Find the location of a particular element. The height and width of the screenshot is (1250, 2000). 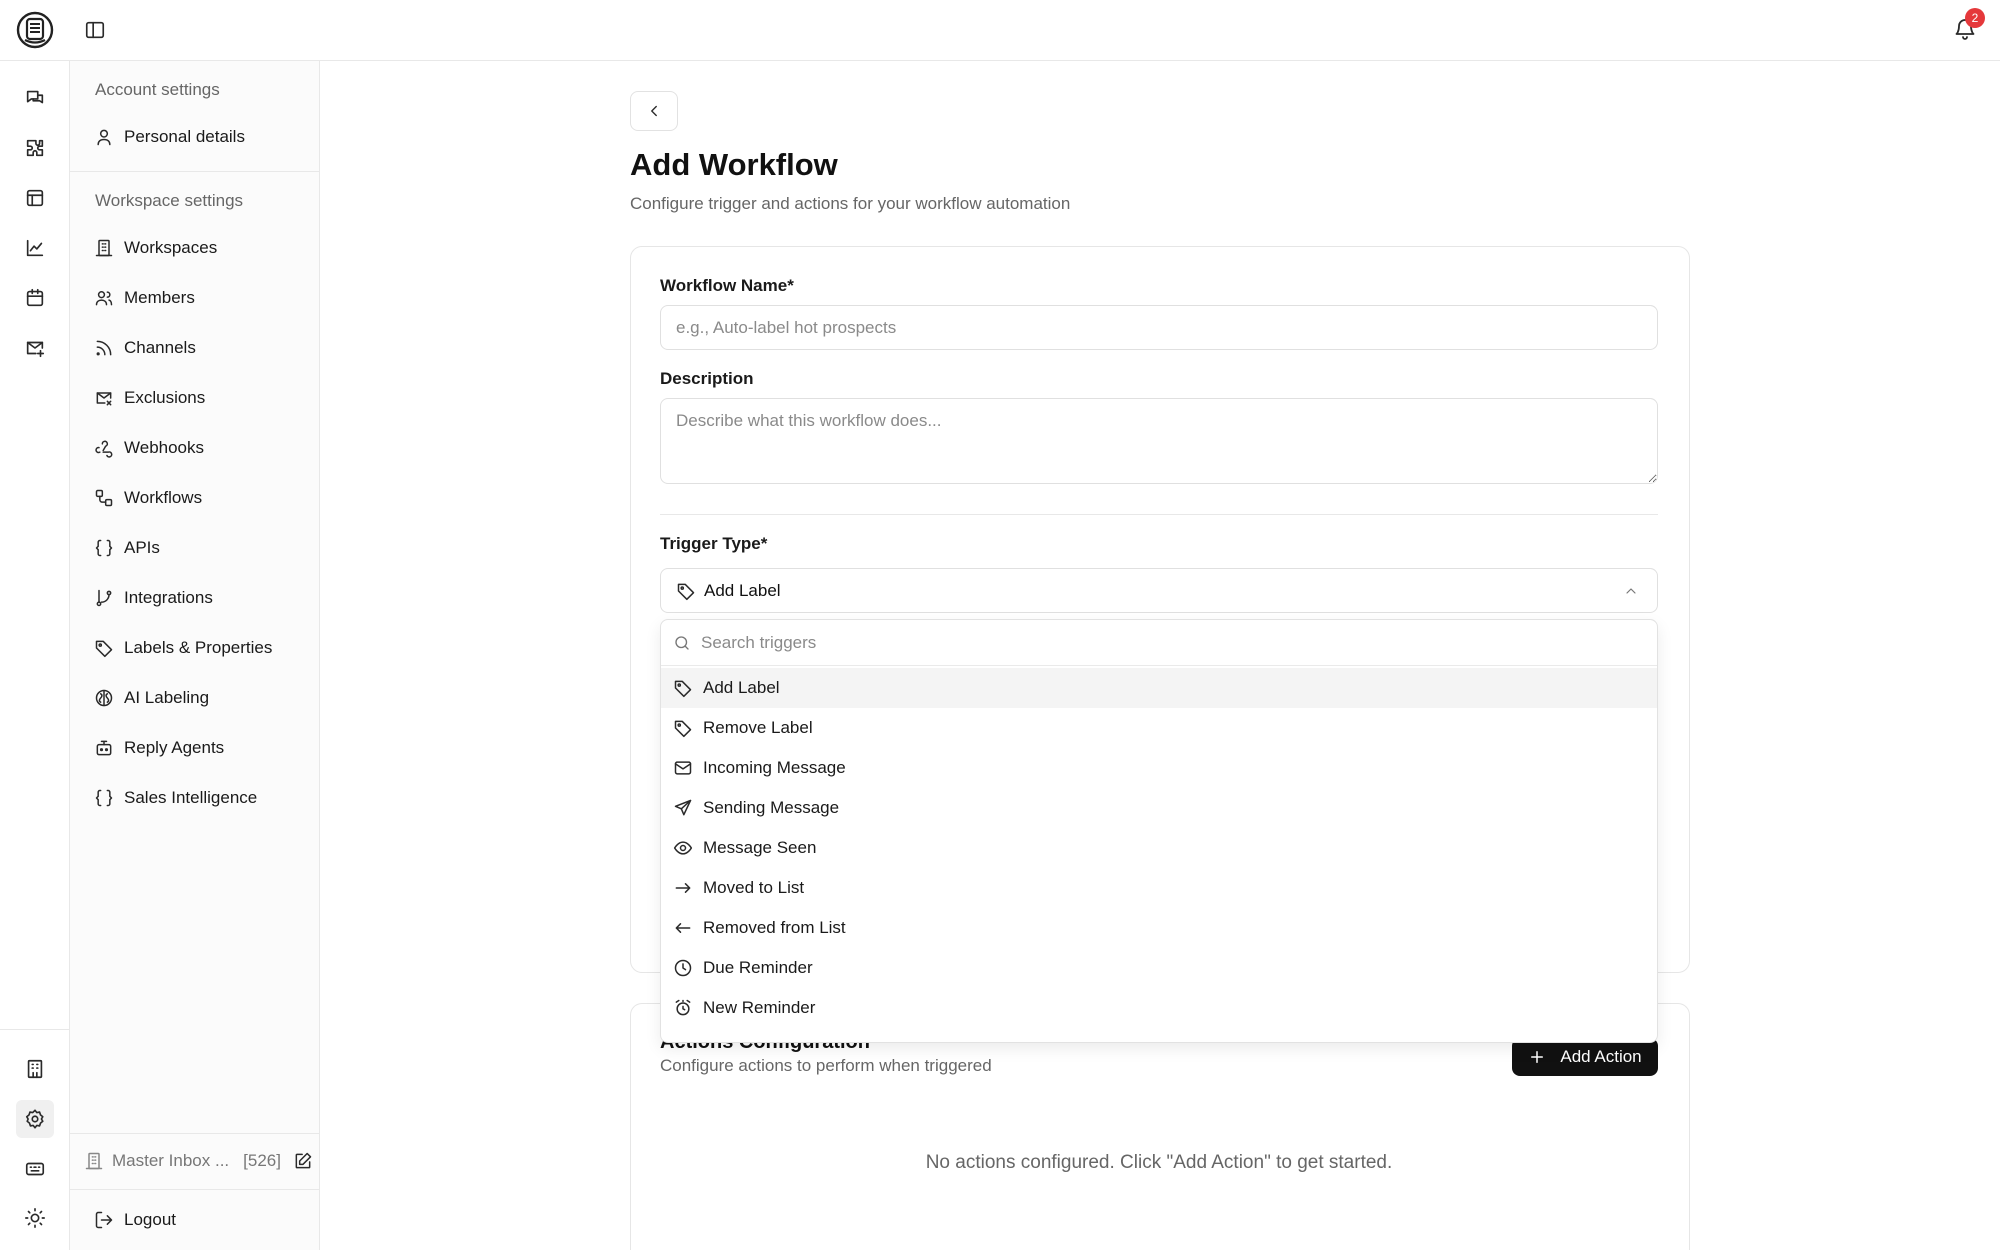

trigger-option-label: Add Label is located at coordinates (741, 687).